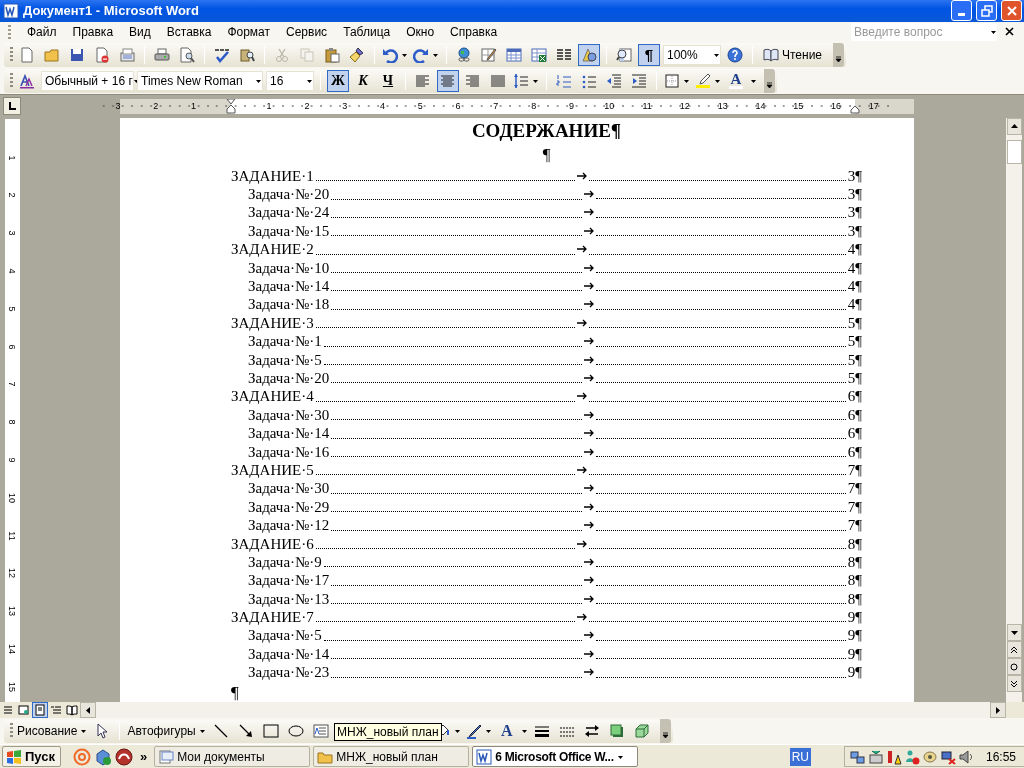 The height and width of the screenshot is (768, 1024). What do you see at coordinates (546, 130) in the screenshot?
I see `document-heading: СОДЕРЖАНИЕ¶` at bounding box center [546, 130].